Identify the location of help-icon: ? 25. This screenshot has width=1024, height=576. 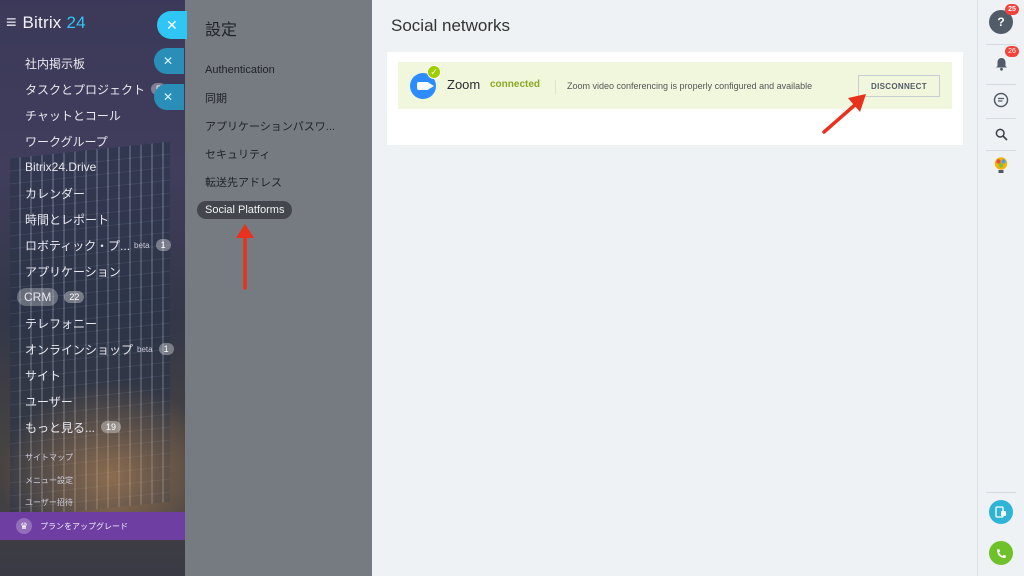
(1004, 19).